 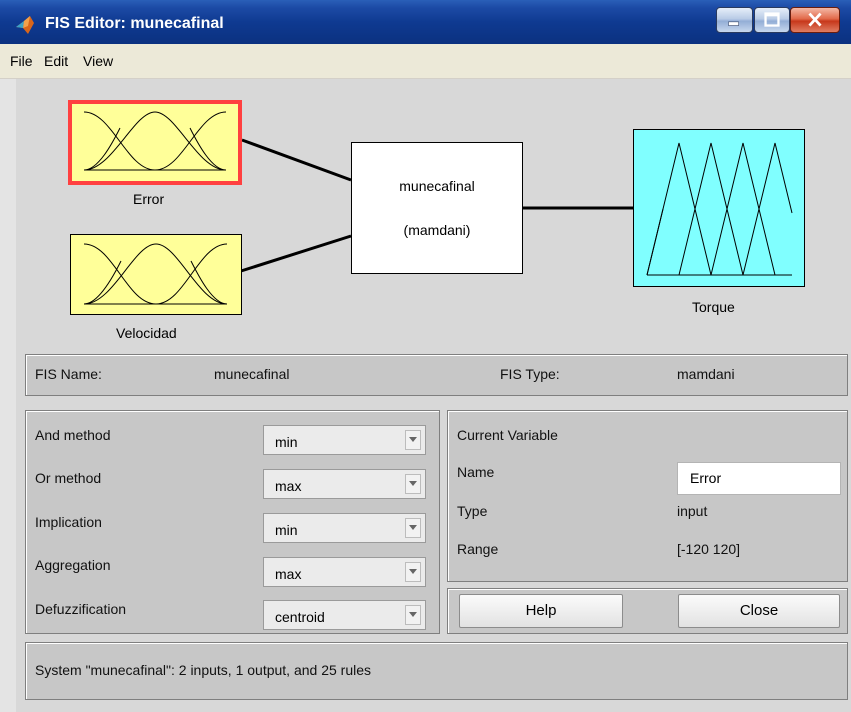 What do you see at coordinates (692, 511) in the screenshot?
I see `variable-type-value: input` at bounding box center [692, 511].